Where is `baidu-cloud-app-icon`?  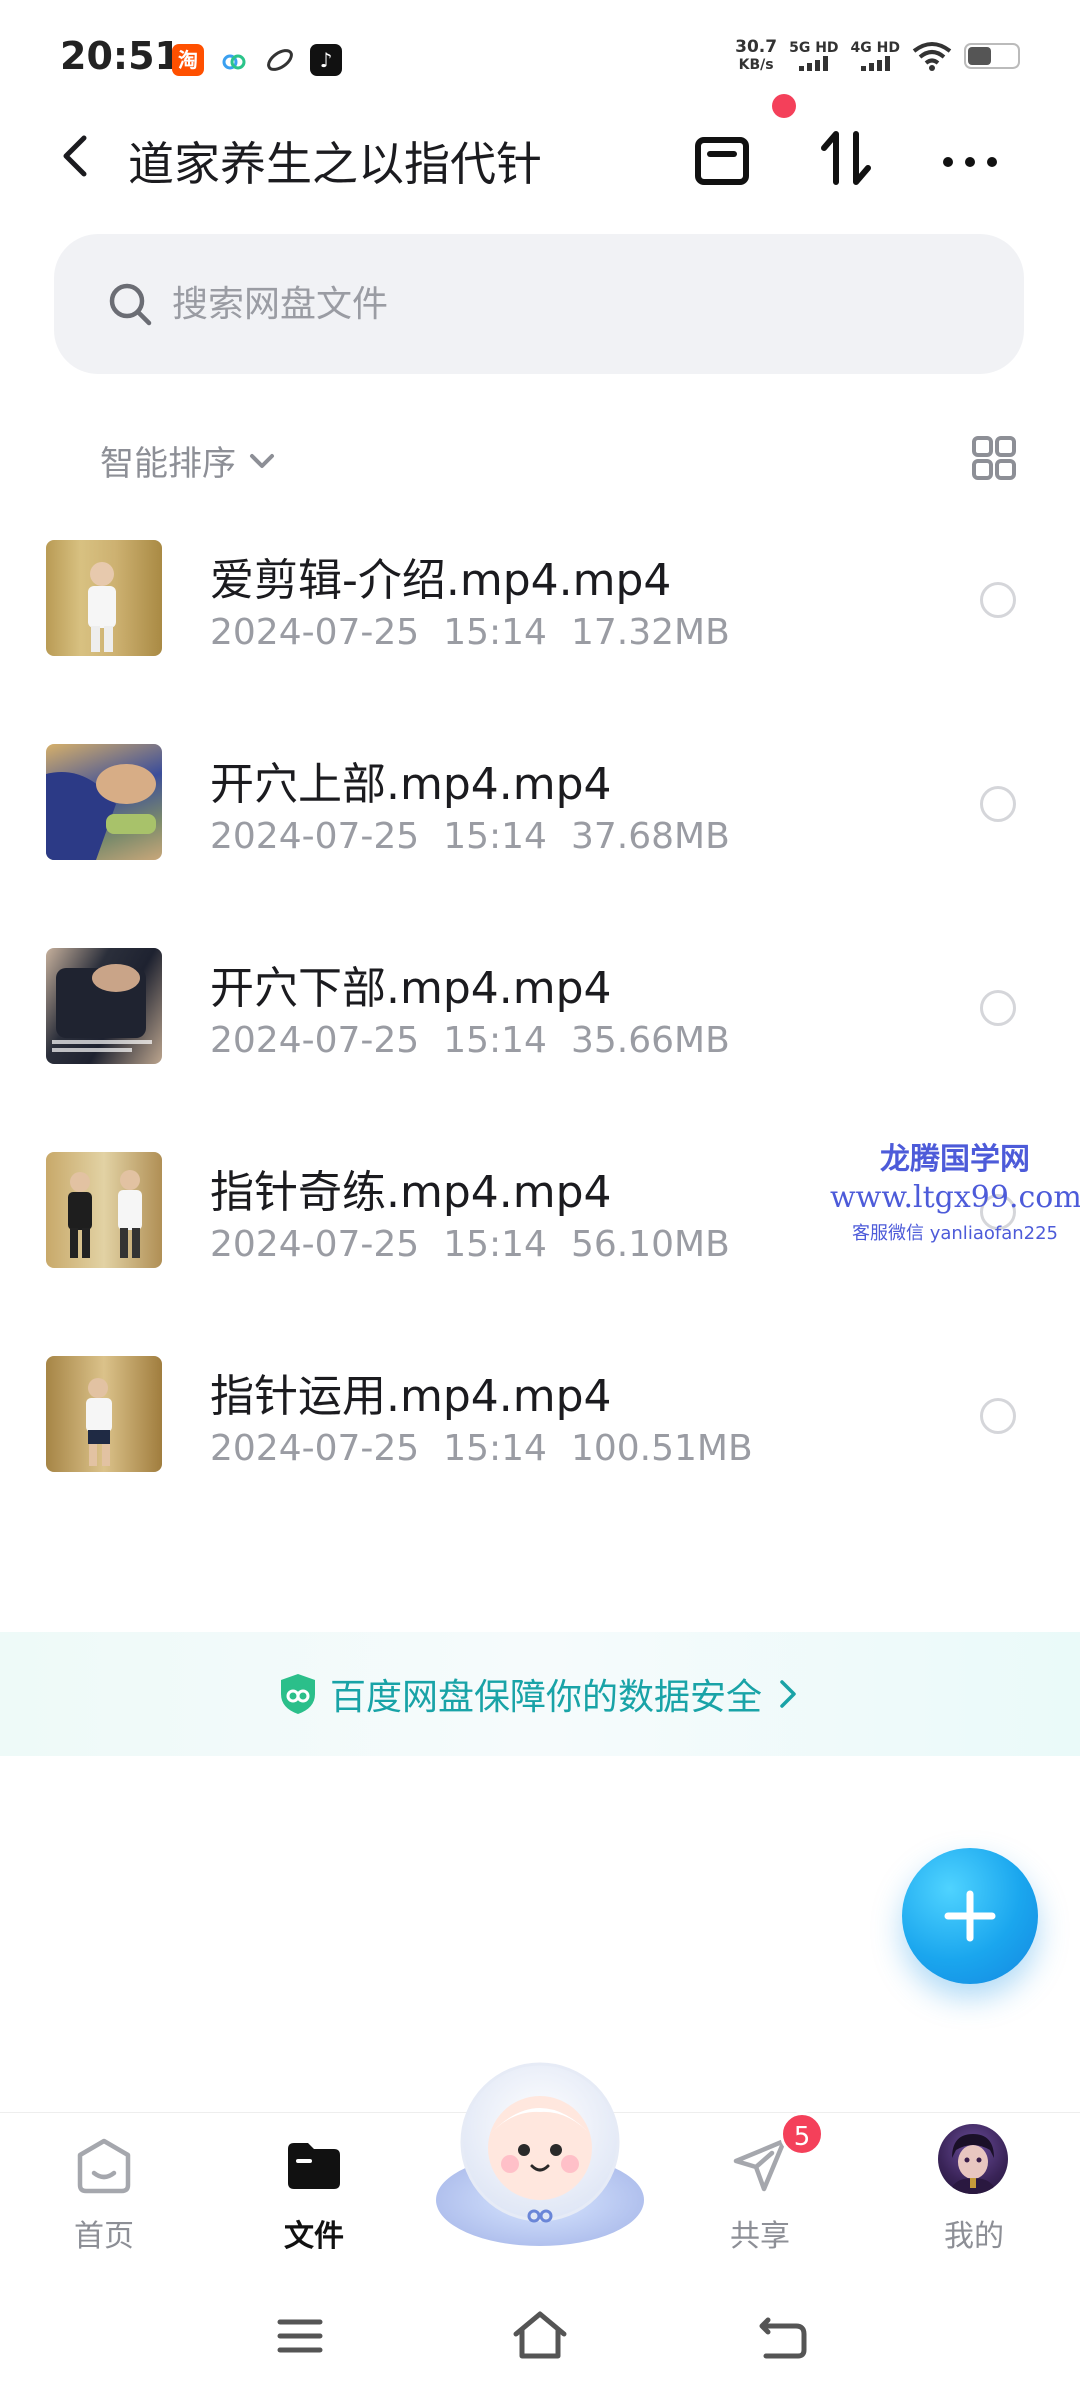
baidu-cloud-app-icon is located at coordinates (234, 60).